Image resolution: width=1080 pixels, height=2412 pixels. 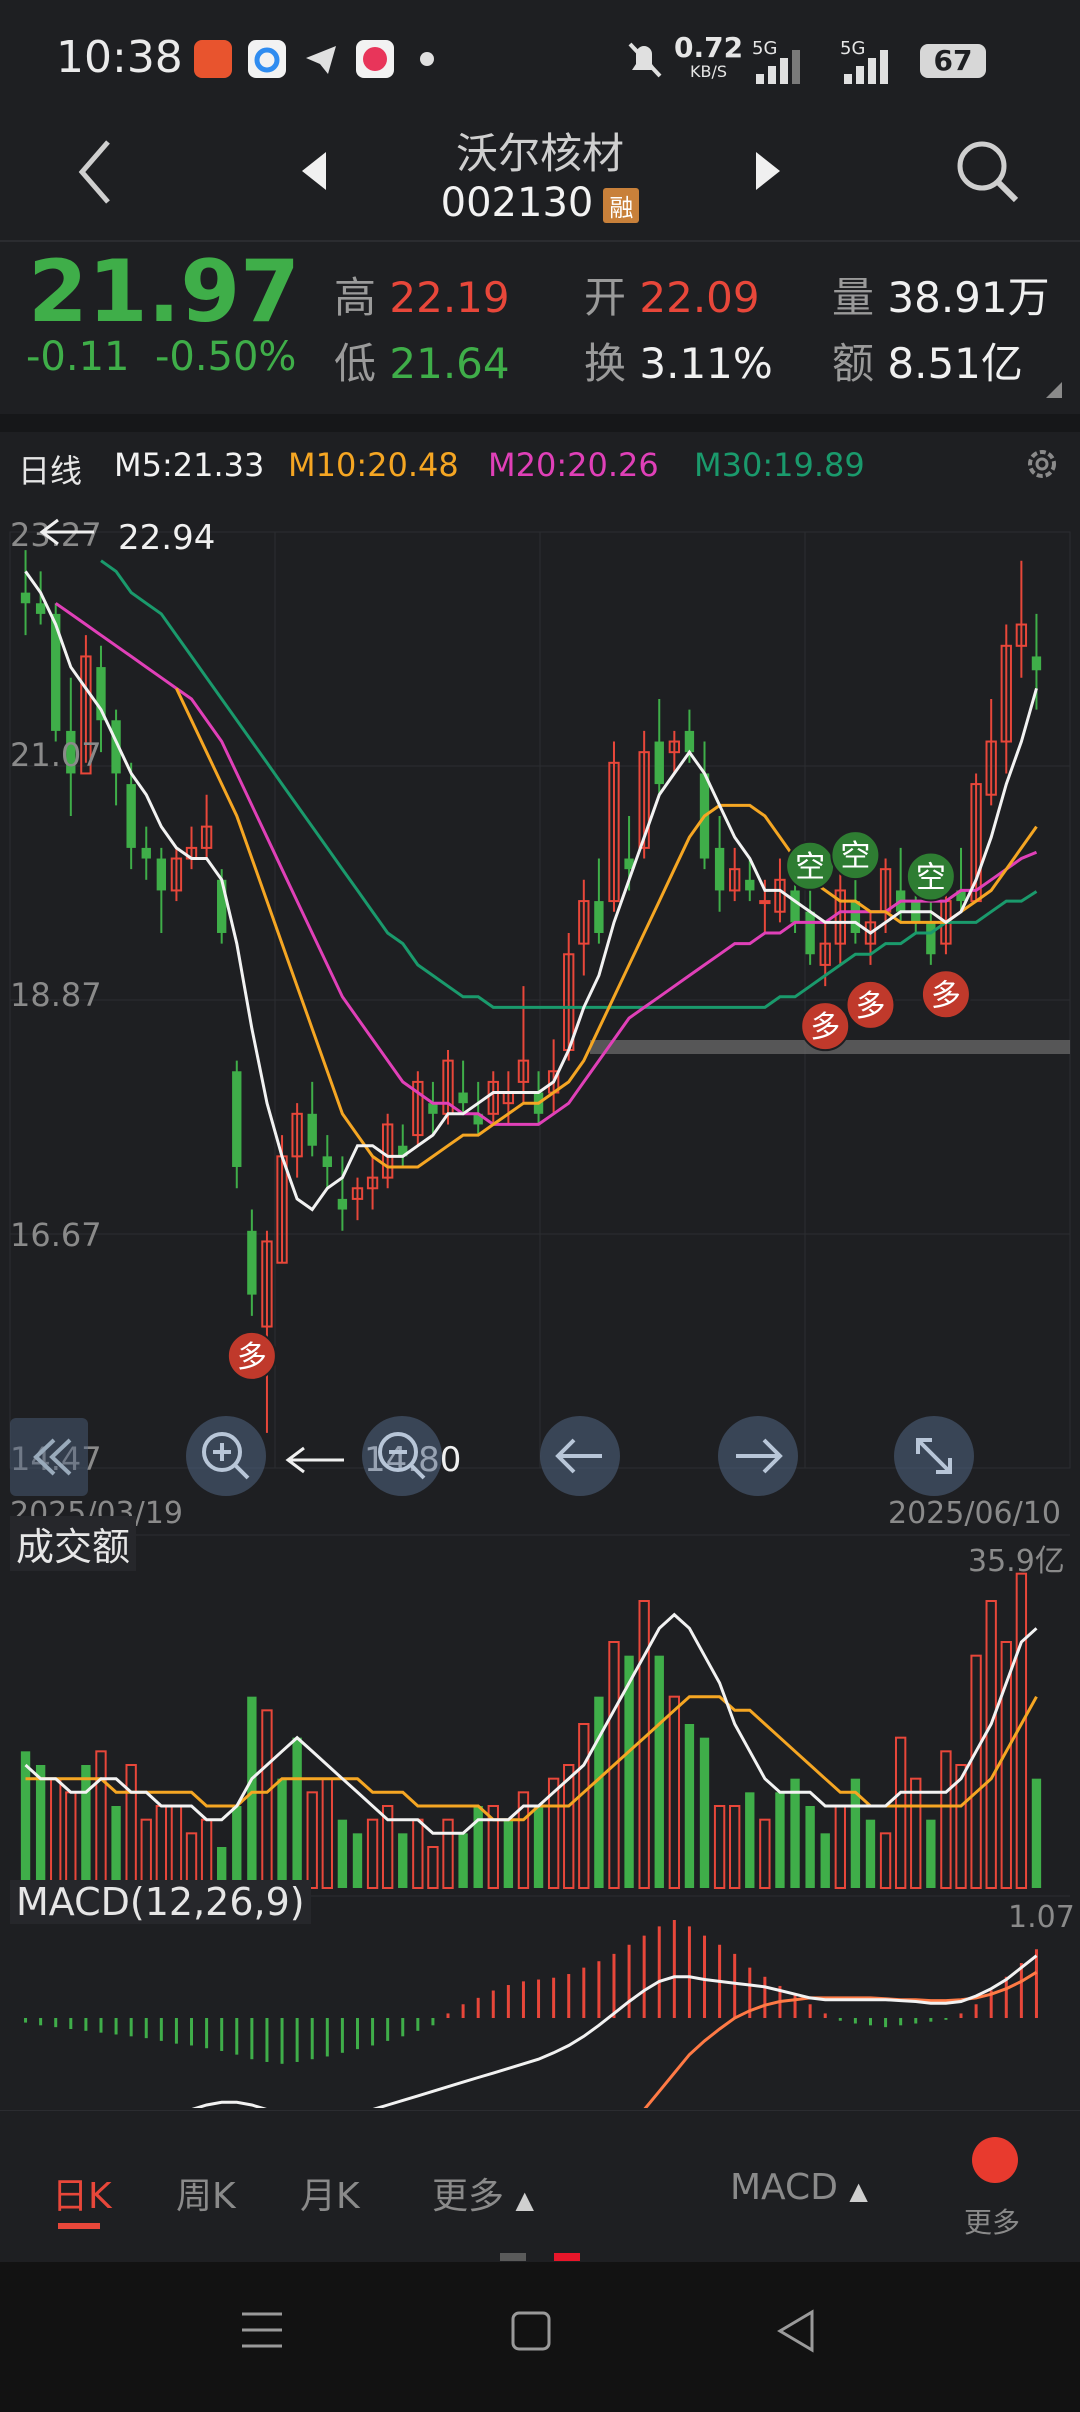 What do you see at coordinates (160, 1902) in the screenshot?
I see `macd-panel-title: MACD(12,26,9)` at bounding box center [160, 1902].